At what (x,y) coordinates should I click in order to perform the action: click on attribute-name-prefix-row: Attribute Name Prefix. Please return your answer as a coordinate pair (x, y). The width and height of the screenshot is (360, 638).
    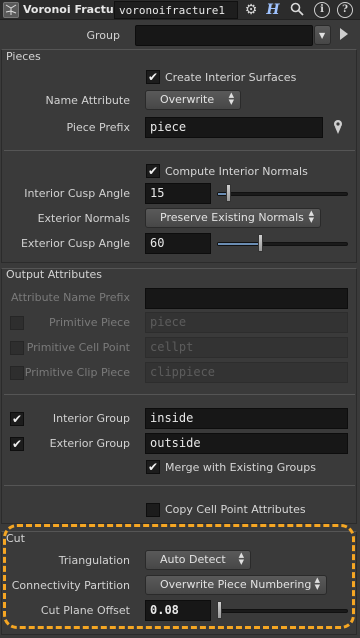
    Looking at the image, I should click on (180, 298).